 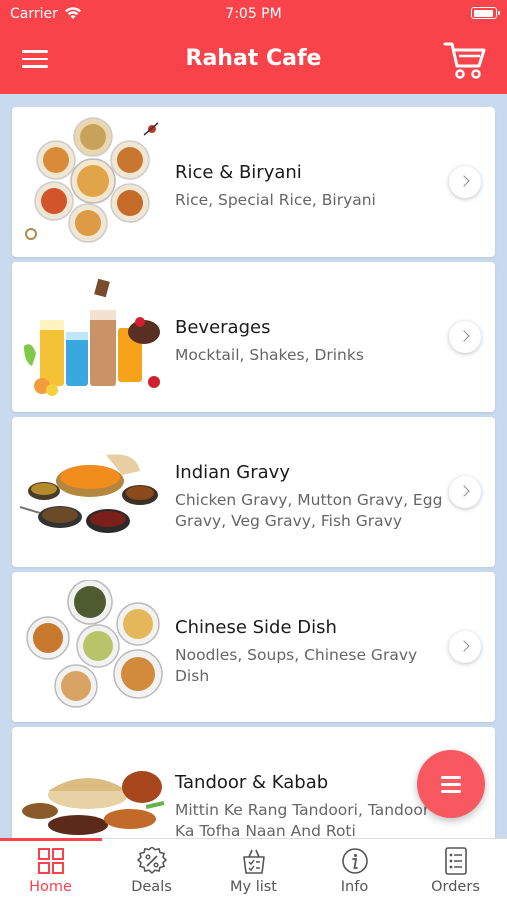 What do you see at coordinates (252, 782) in the screenshot?
I see `category-title: Tandoor & Kabab` at bounding box center [252, 782].